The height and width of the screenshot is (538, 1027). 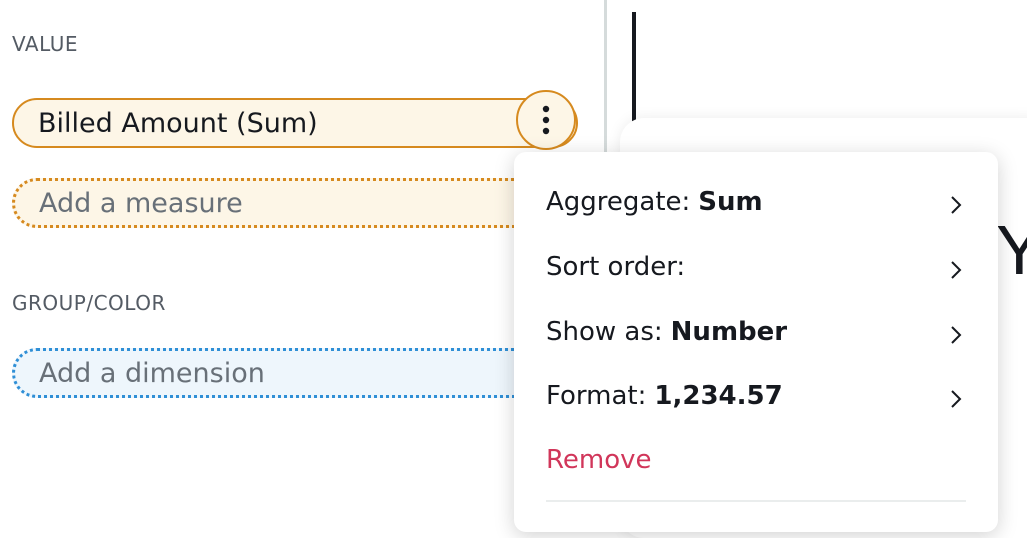 I want to click on menu-item-sort-order: Sort order:, so click(x=756, y=267).